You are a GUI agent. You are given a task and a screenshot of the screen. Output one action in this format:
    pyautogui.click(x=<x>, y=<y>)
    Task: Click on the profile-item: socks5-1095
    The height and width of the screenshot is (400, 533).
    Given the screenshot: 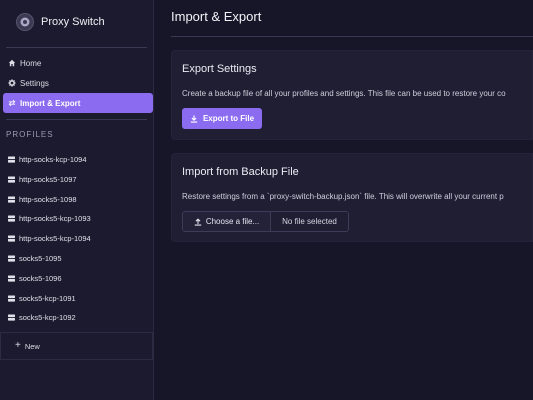 What is the action you would take?
    pyautogui.click(x=78, y=258)
    